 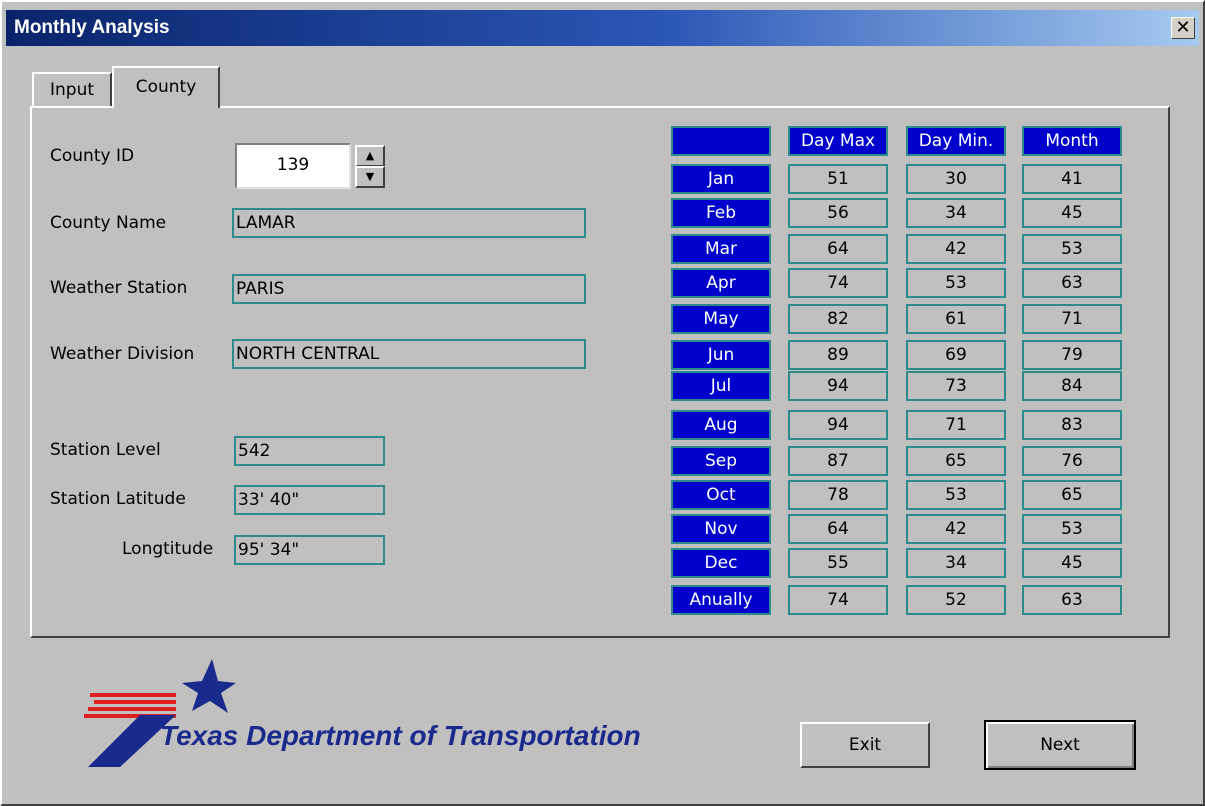 I want to click on month-label: Aug, so click(x=721, y=425).